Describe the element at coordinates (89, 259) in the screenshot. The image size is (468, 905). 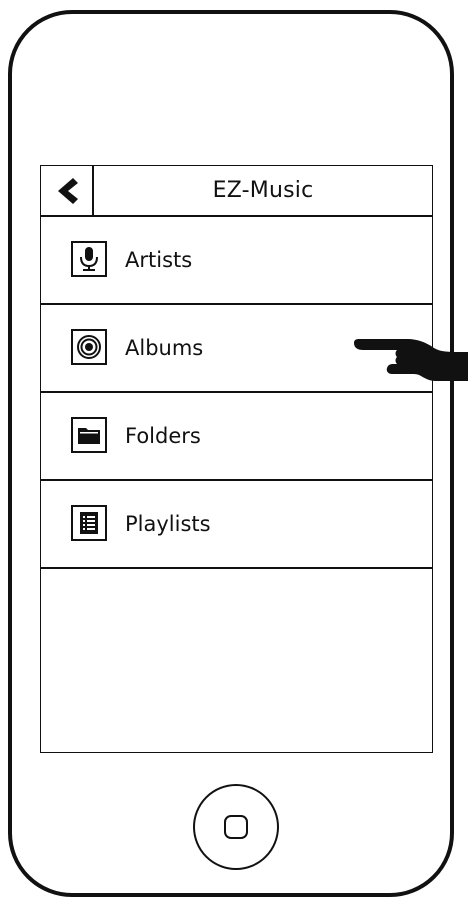
I see `microphone-icon` at that location.